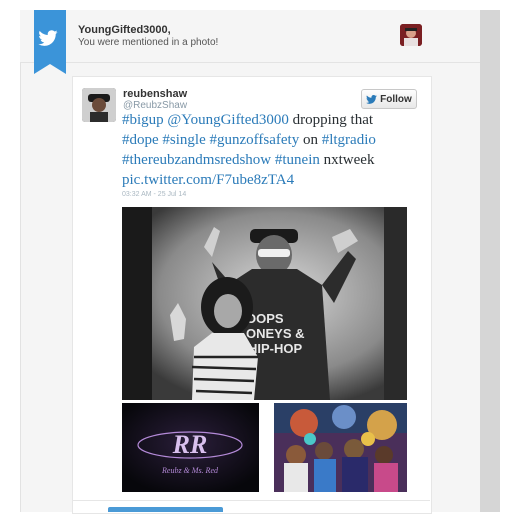 Image resolution: width=512 pixels, height=514 pixels. I want to click on tweet-line-4: pic.twitter.com/F7ube8zTA4, so click(272, 180).